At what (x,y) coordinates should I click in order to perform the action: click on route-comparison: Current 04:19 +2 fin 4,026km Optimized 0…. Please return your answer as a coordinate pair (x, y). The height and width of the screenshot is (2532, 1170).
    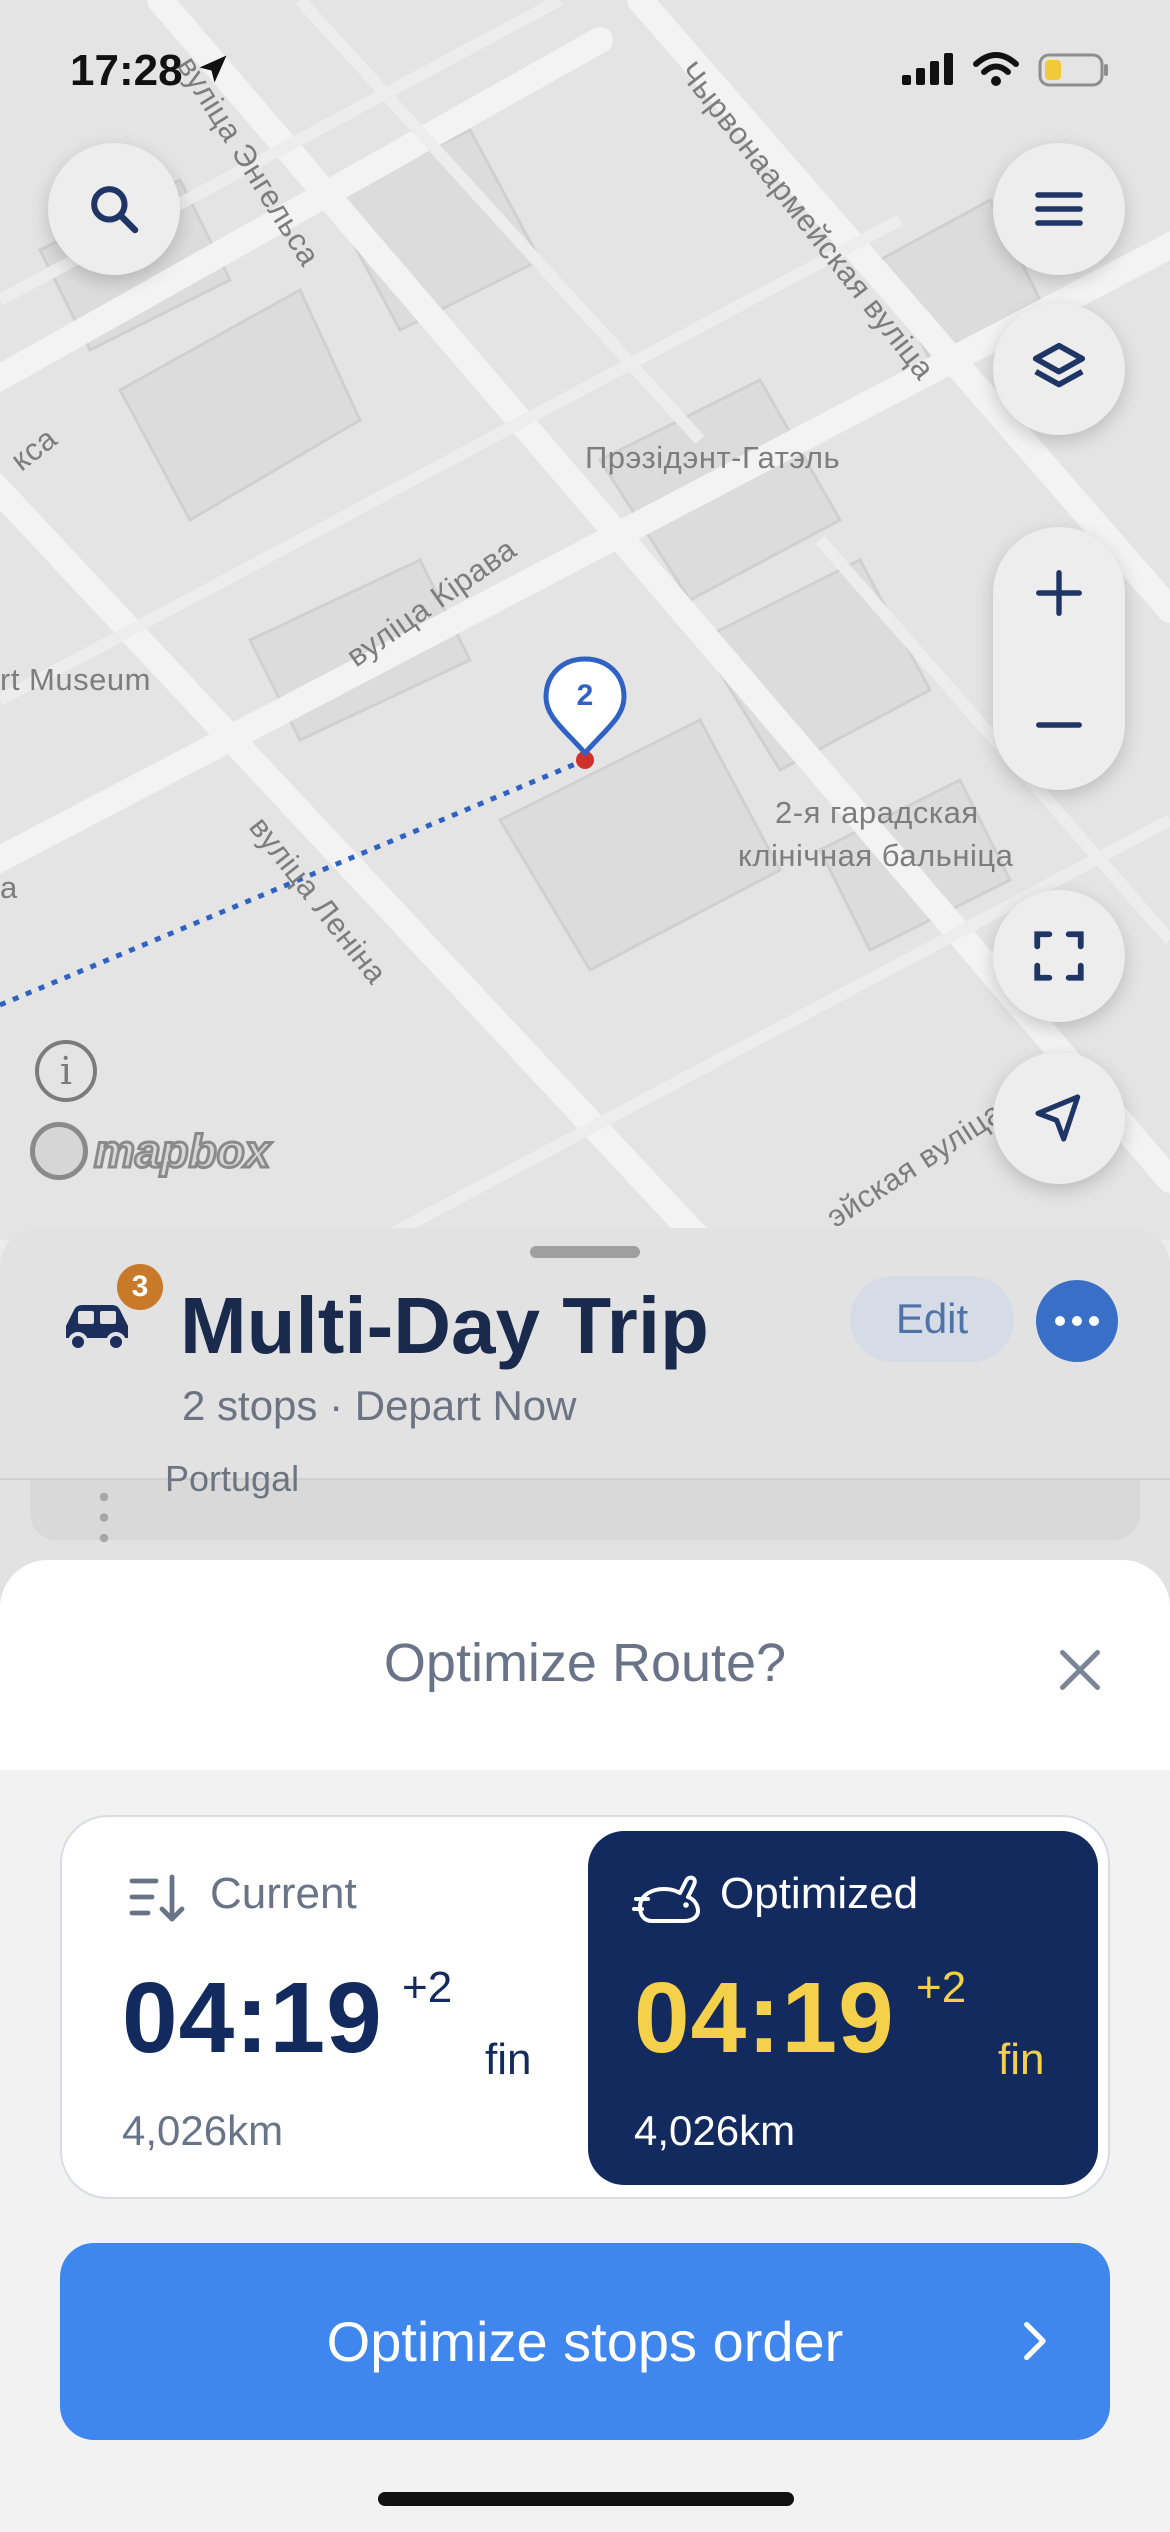
    Looking at the image, I should click on (585, 2007).